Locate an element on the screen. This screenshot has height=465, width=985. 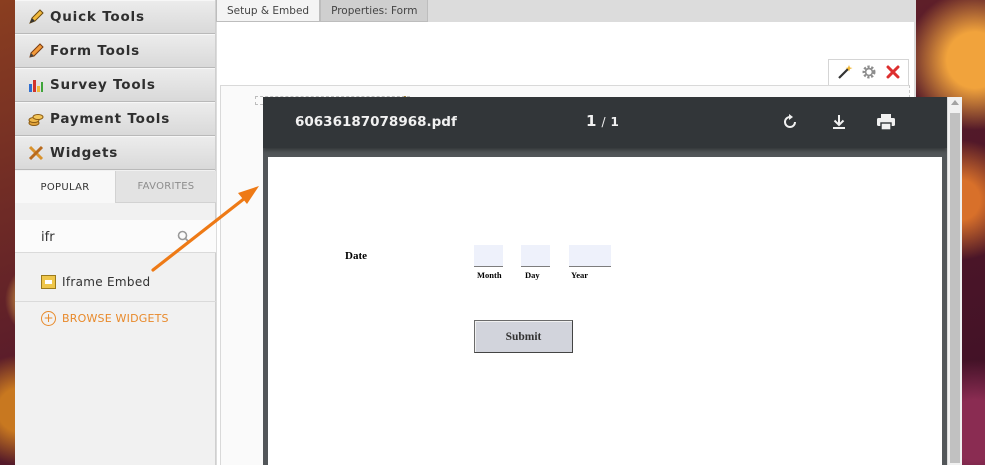
category-label: Form Tools is located at coordinates (95, 51).